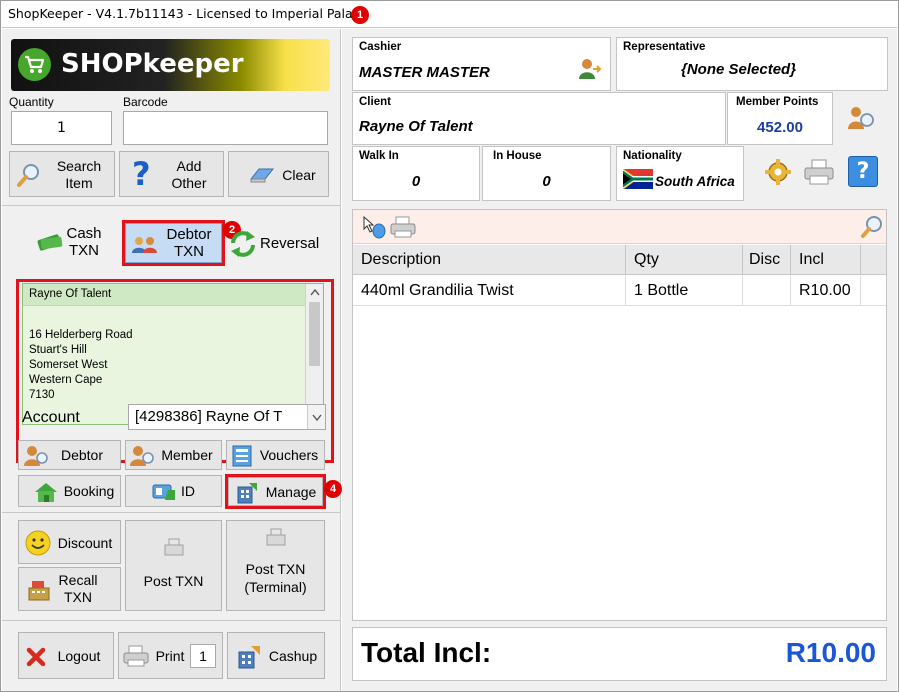 The image size is (899, 692). What do you see at coordinates (225, 128) in the screenshot?
I see `barcode-input` at bounding box center [225, 128].